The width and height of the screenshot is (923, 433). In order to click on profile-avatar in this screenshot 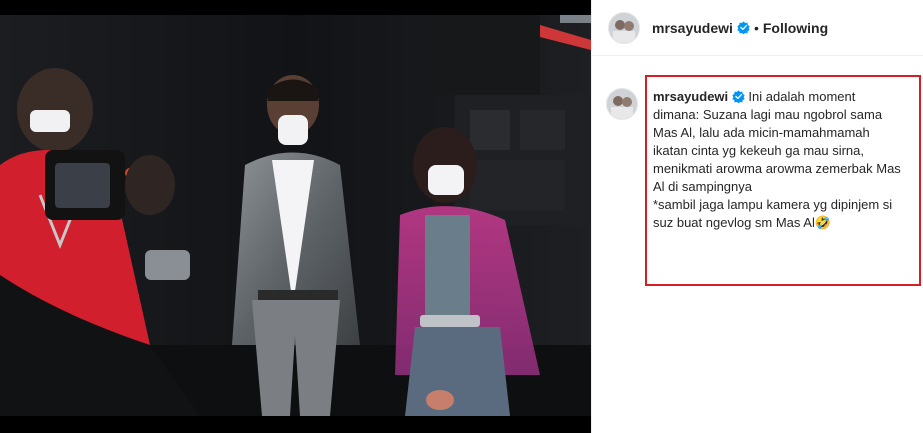, I will do `click(624, 27)`.